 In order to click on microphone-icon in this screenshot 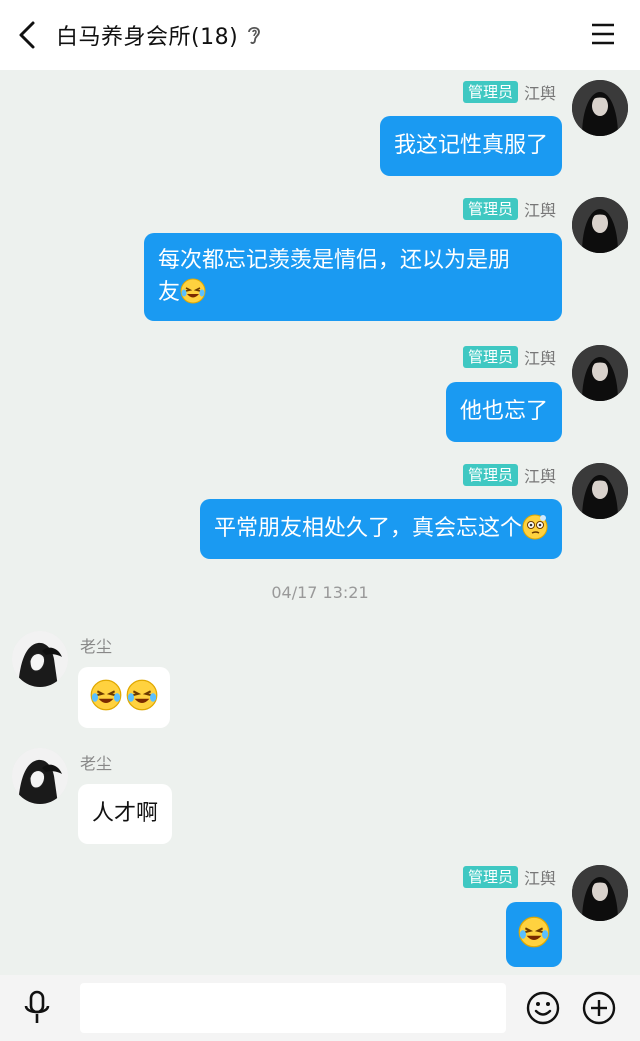, I will do `click(37, 1008)`.